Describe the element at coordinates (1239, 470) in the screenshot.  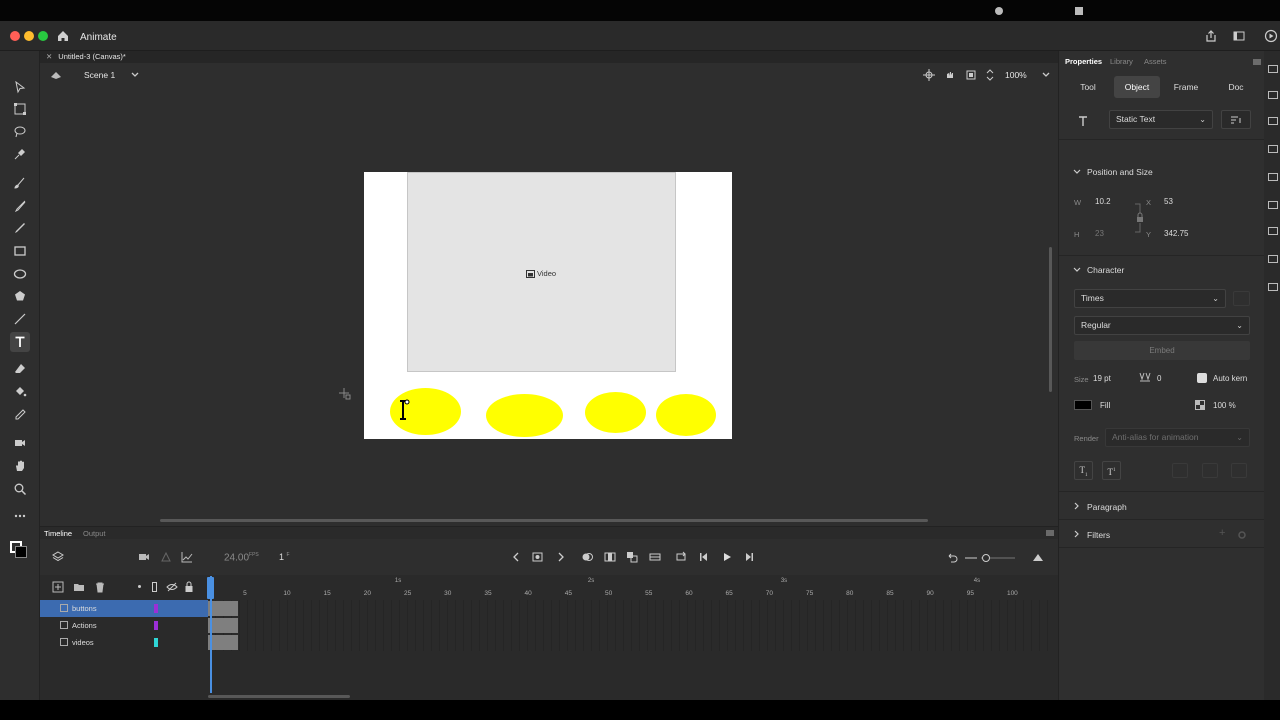
I see `show-border-button` at that location.